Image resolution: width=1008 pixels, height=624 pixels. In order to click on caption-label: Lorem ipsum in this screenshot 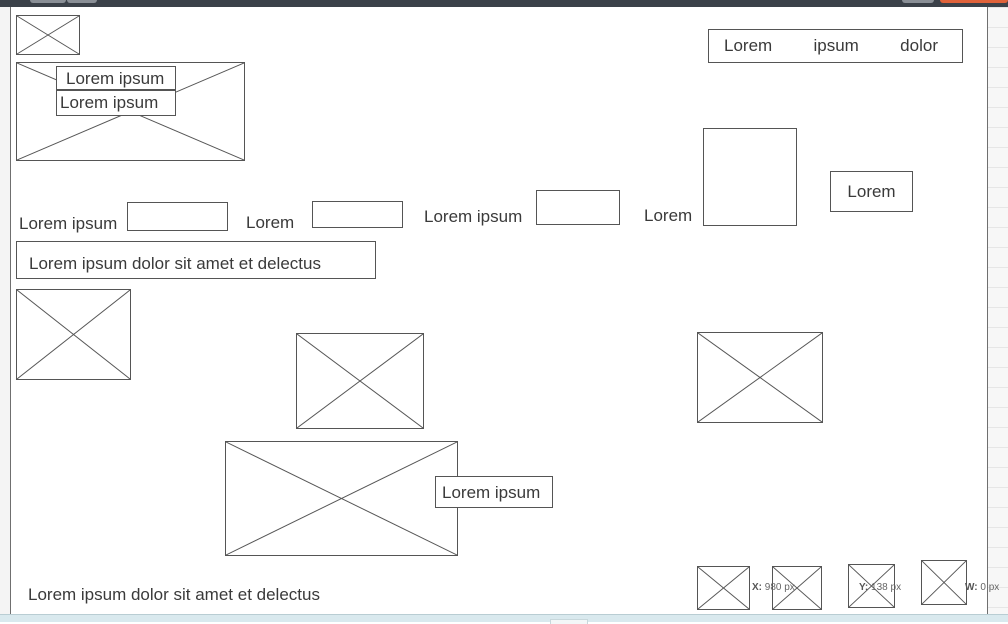, I will do `click(494, 492)`.